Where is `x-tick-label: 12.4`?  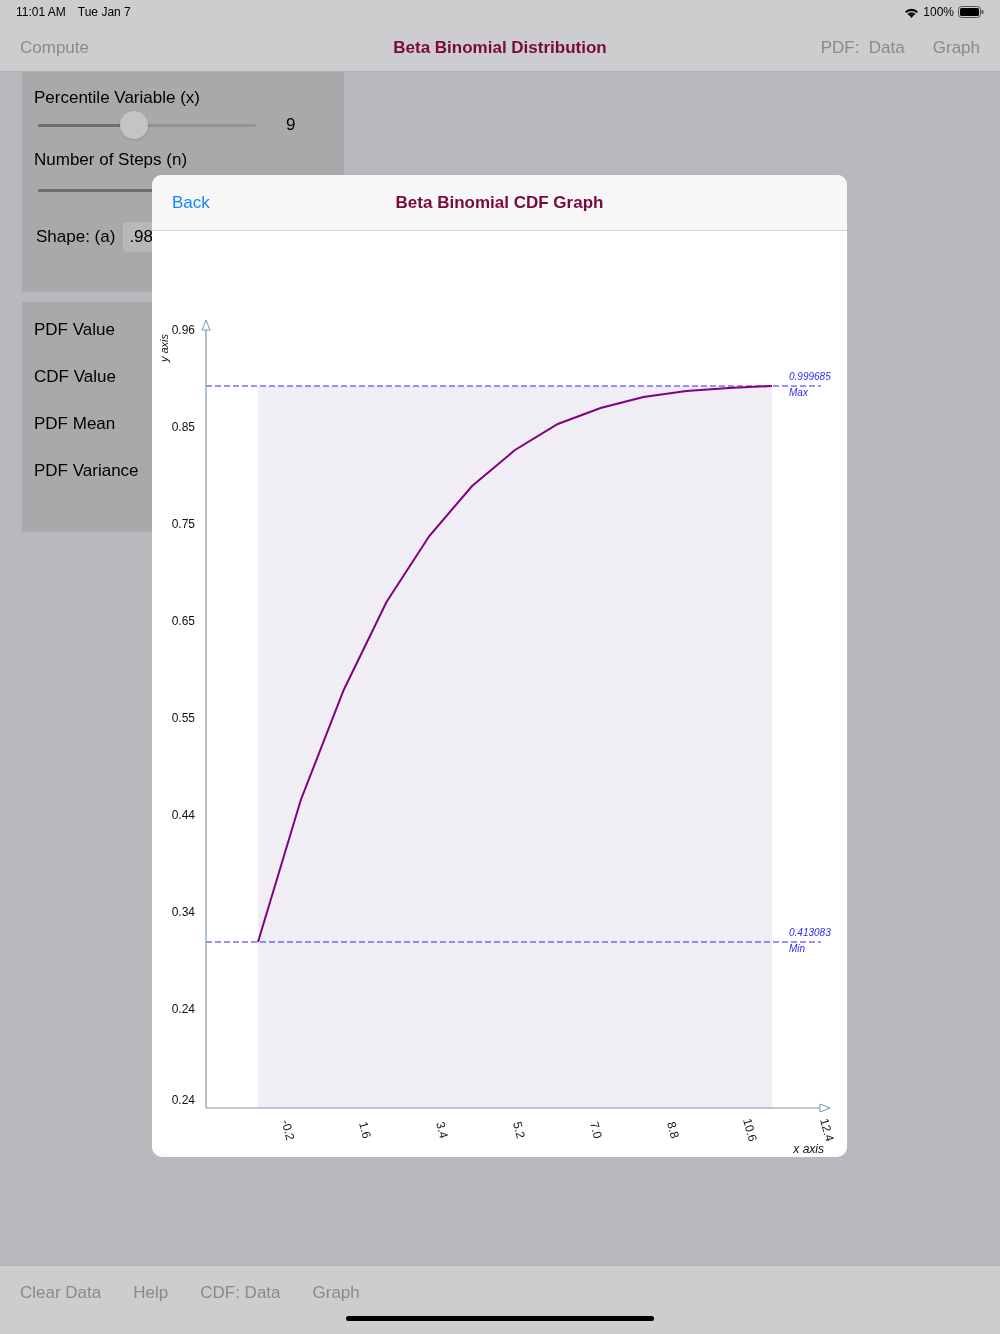
x-tick-label: 12.4 is located at coordinates (827, 1130).